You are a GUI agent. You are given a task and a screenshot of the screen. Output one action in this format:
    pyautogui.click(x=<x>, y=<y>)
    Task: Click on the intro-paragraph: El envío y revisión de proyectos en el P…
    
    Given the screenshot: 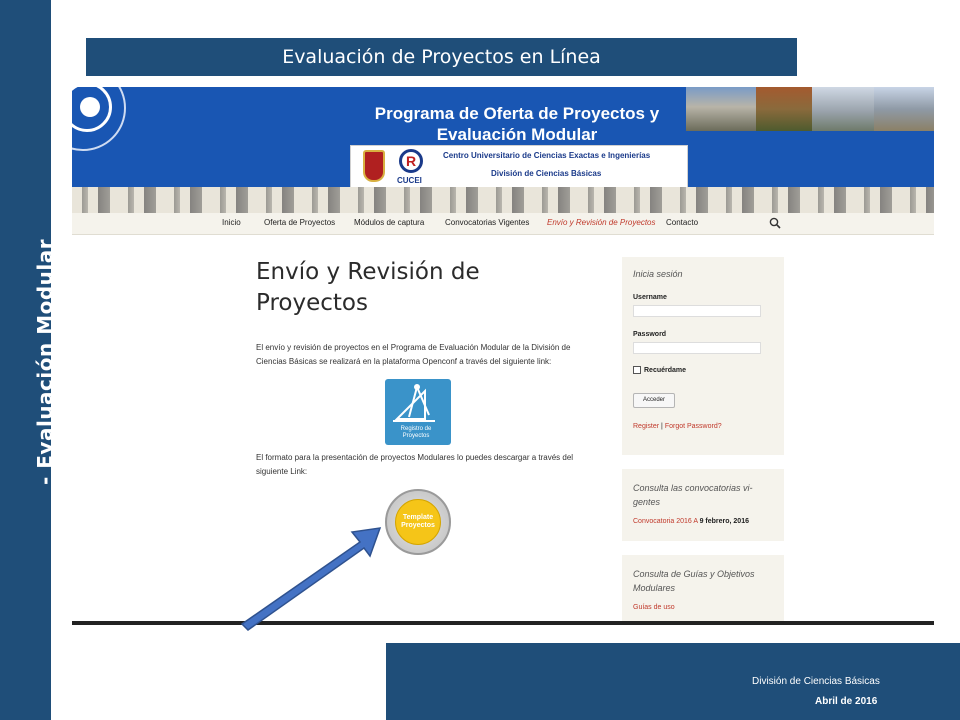 What is the action you would take?
    pyautogui.click(x=413, y=354)
    